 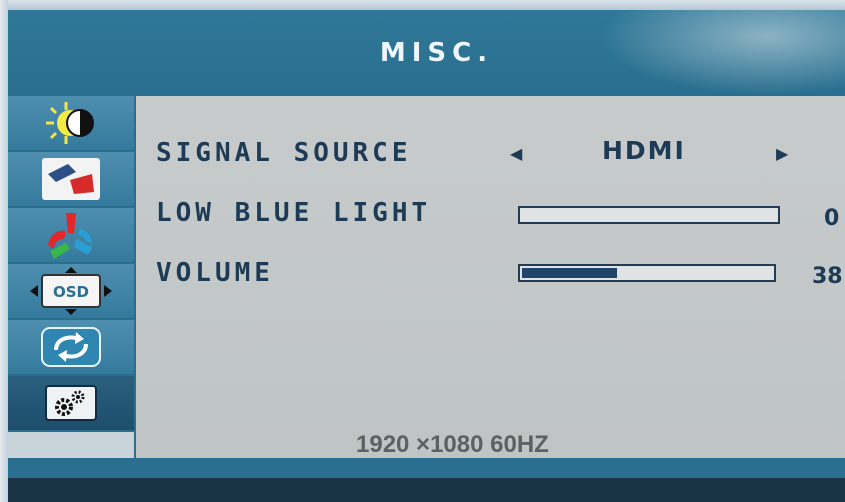 What do you see at coordinates (832, 218) in the screenshot?
I see `low-blue-light-value: 0` at bounding box center [832, 218].